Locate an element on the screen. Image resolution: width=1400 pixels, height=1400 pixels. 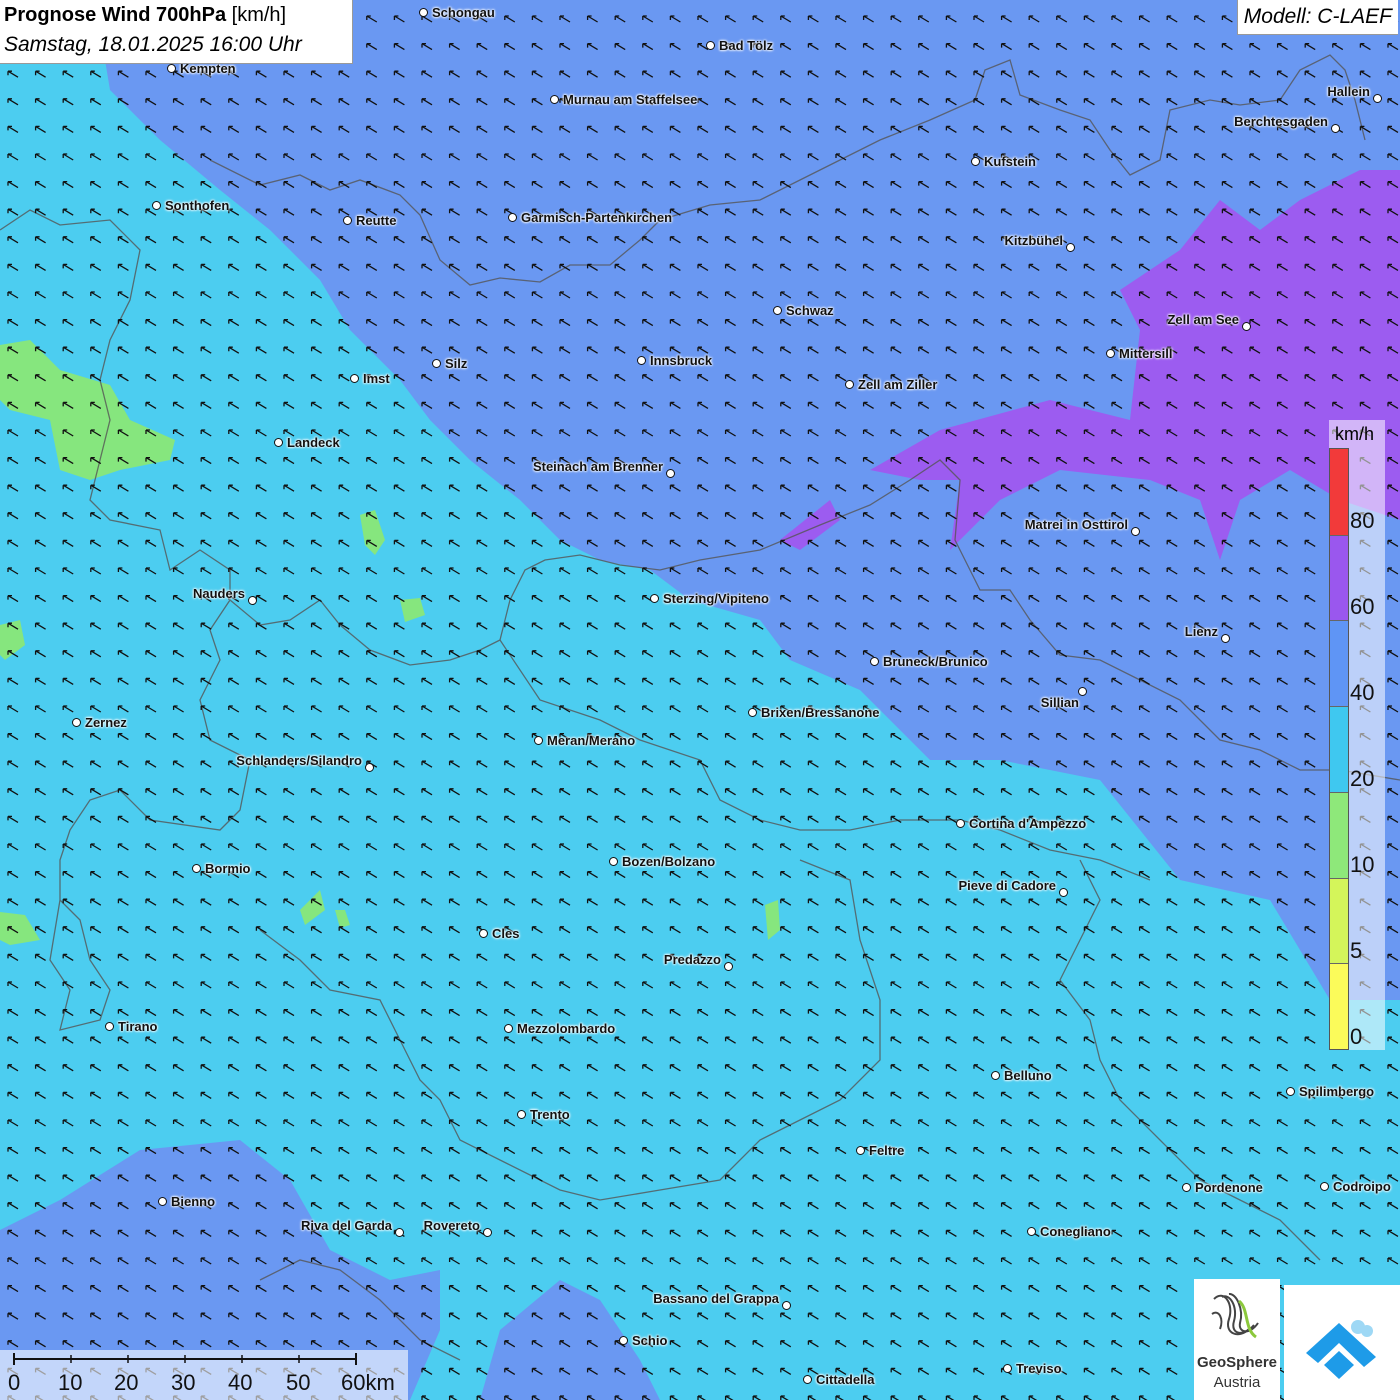
legend-swatch is located at coordinates (1339, 749).